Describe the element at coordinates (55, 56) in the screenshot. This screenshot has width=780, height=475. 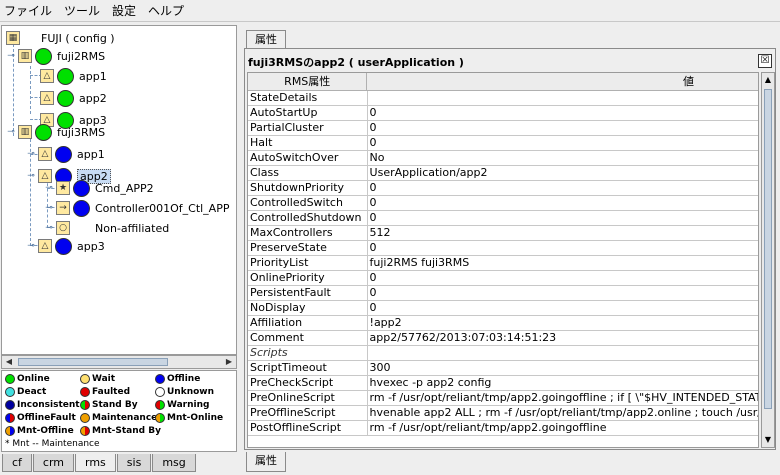
I see `tree-host-fuji2rms: ⊸ ▥ fuji2RMS` at that location.